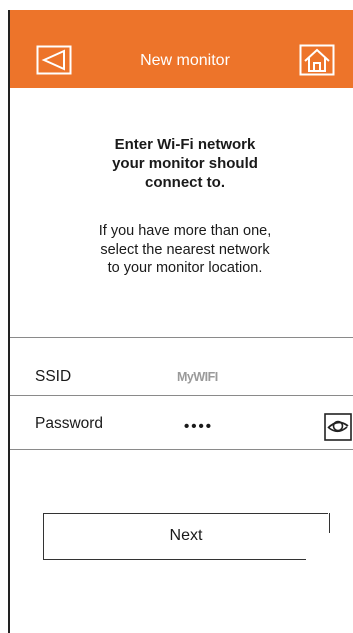 This screenshot has width=353, height=633. I want to click on show-password-button, so click(338, 427).